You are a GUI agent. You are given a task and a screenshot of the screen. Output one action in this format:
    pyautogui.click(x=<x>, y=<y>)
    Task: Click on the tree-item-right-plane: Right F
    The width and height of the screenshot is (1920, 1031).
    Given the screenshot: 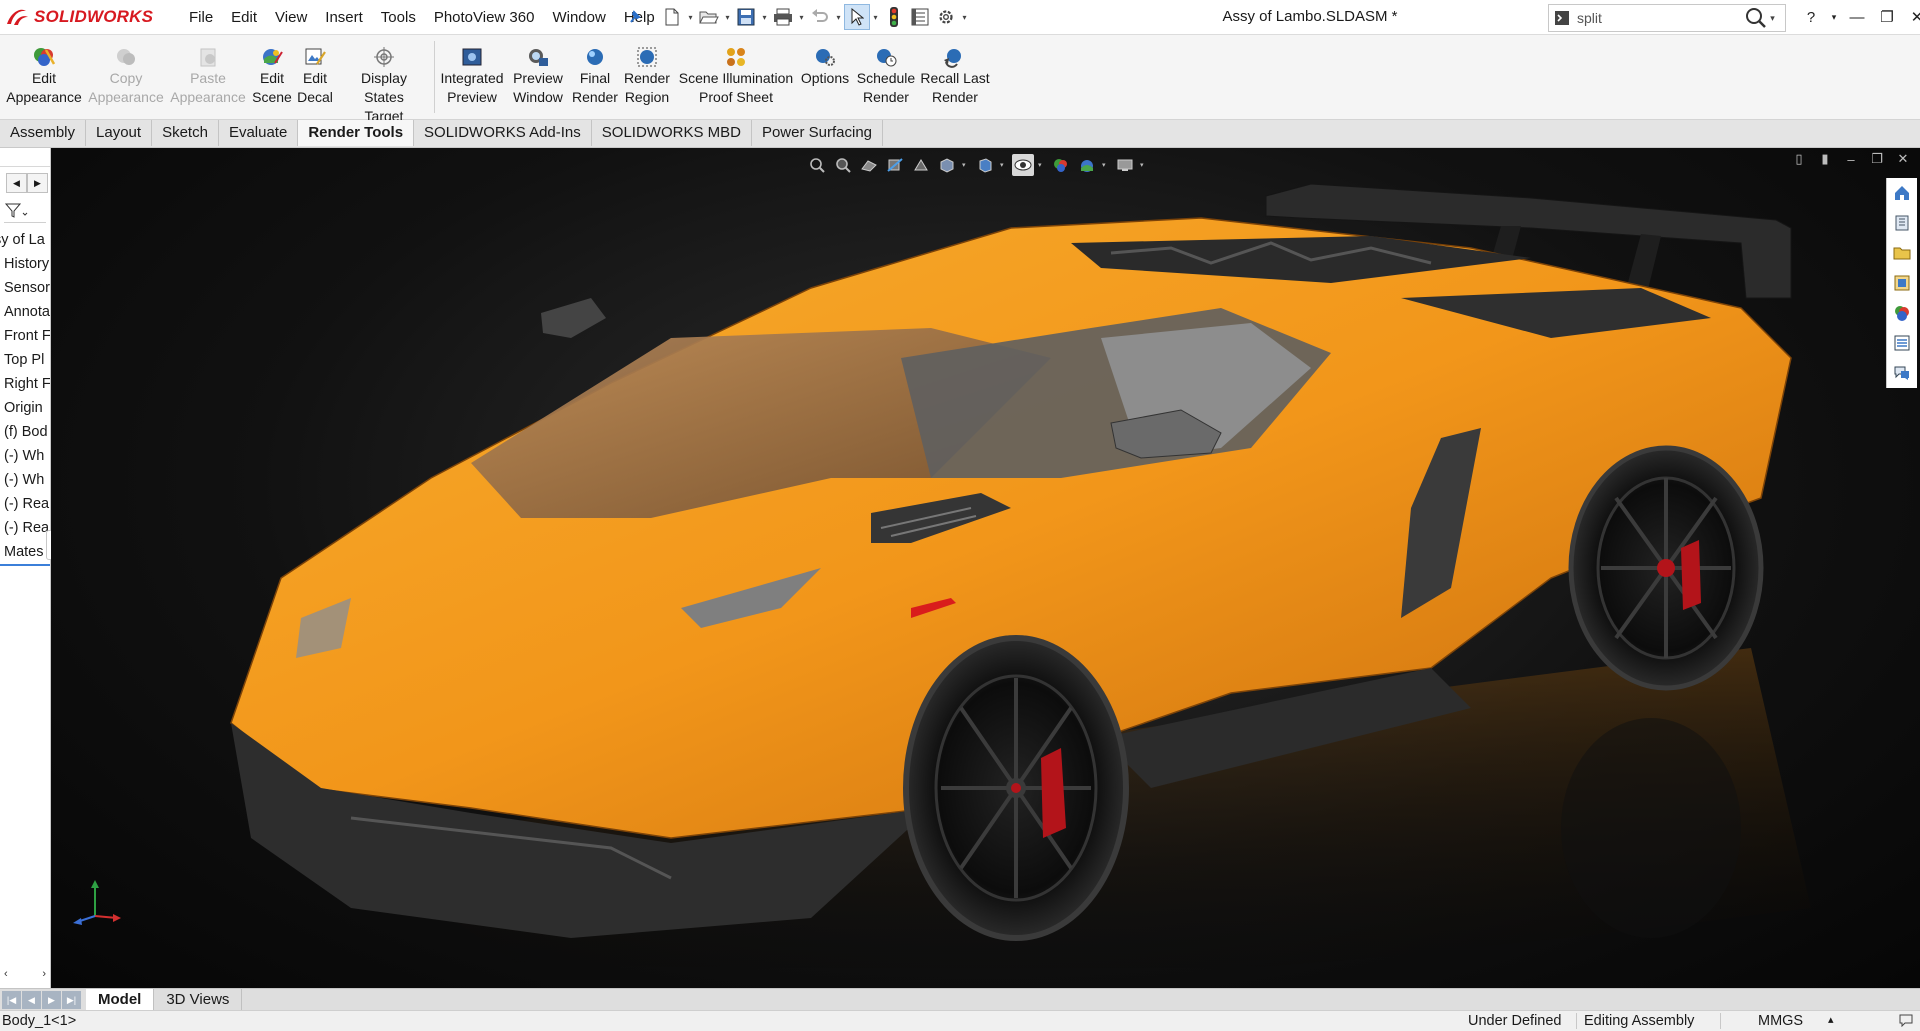 What is the action you would take?
    pyautogui.click(x=25, y=384)
    